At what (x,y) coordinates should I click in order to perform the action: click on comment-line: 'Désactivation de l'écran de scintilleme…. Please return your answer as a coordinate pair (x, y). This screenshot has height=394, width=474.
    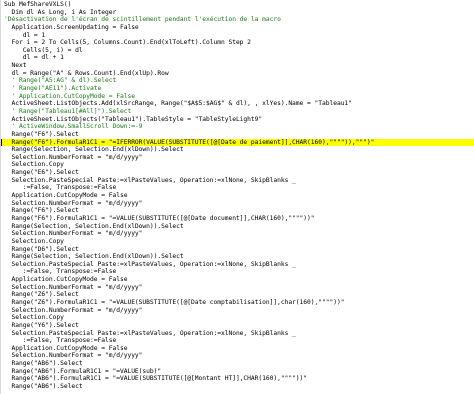
    Looking at the image, I should click on (237, 20).